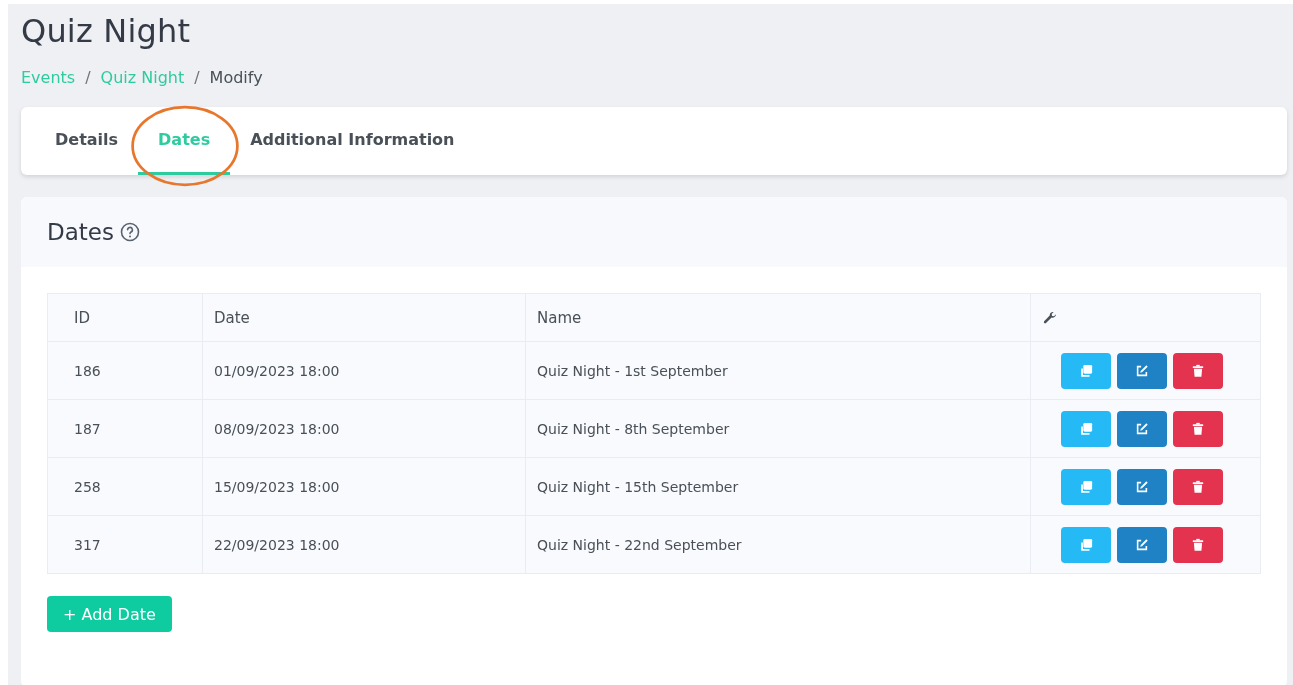 The image size is (1293, 685). Describe the element at coordinates (232, 317) in the screenshot. I see `column-header: Date` at that location.